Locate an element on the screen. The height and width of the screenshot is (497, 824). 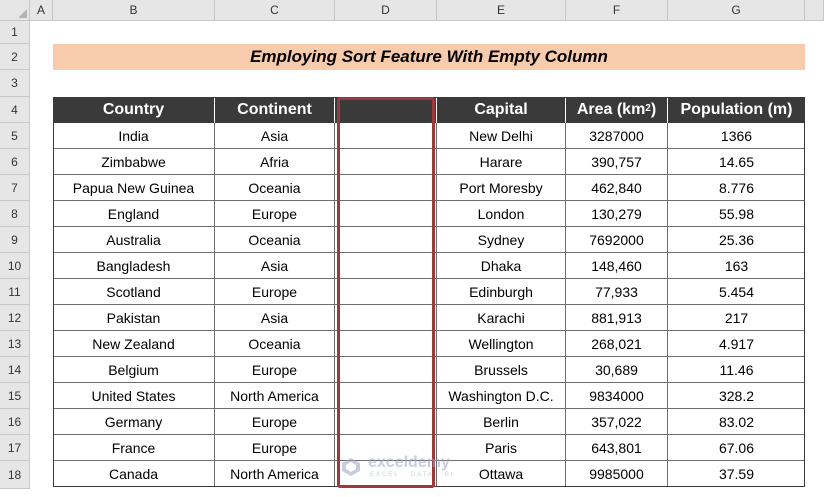
cell-population: 1366 is located at coordinates (736, 136).